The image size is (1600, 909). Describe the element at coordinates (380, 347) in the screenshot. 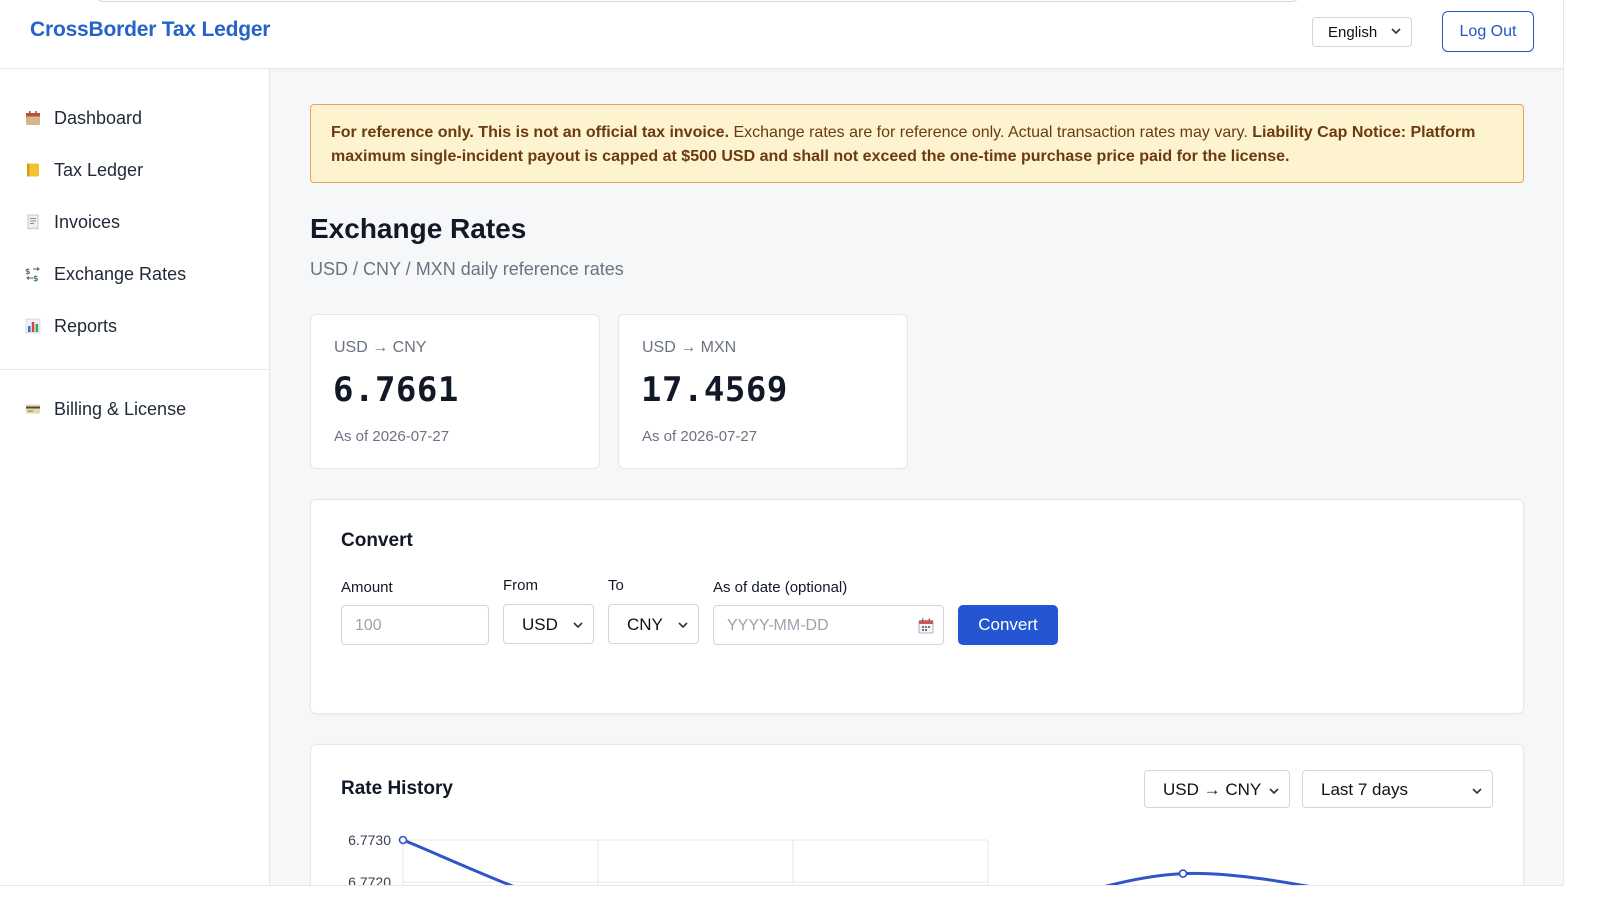

I see `rate-pair: USD → CNY` at that location.